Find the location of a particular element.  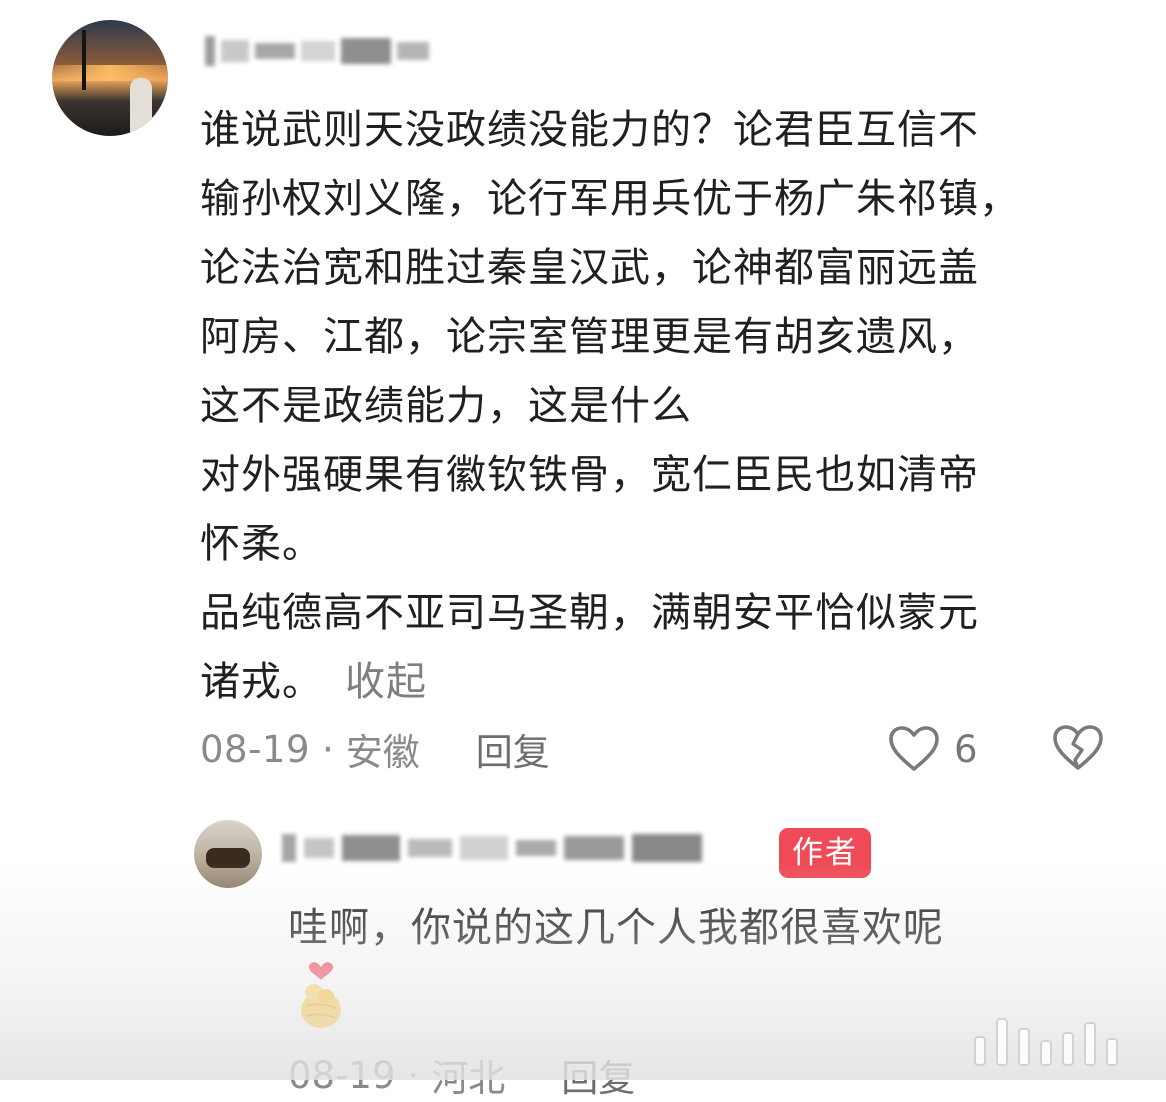

reply-meta: 08-19 · 河北 回复 is located at coordinates (461, 1075).